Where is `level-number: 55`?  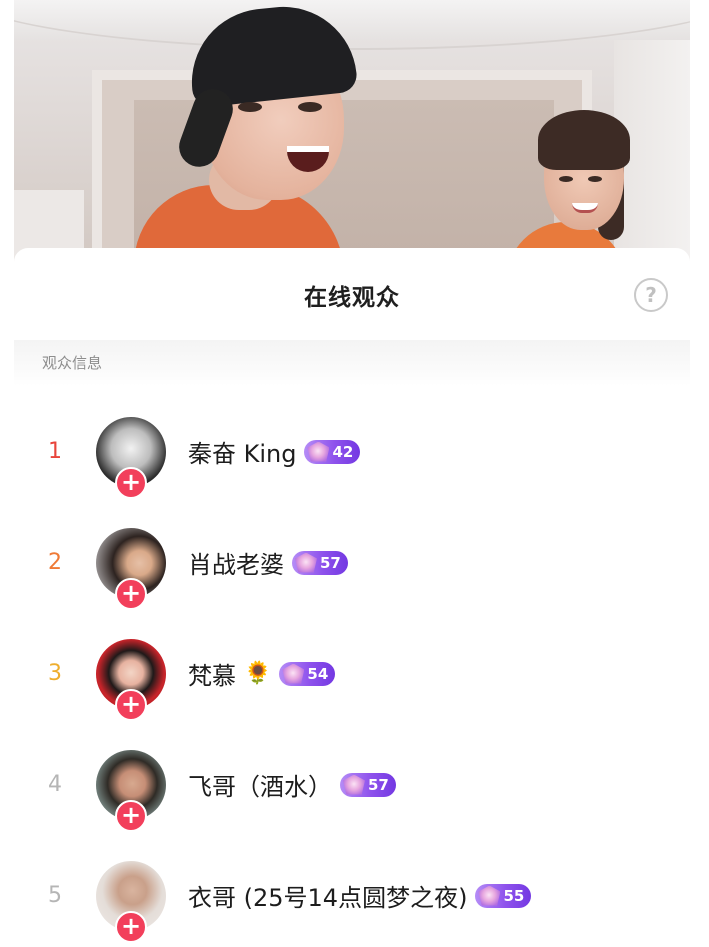 level-number: 55 is located at coordinates (514, 895).